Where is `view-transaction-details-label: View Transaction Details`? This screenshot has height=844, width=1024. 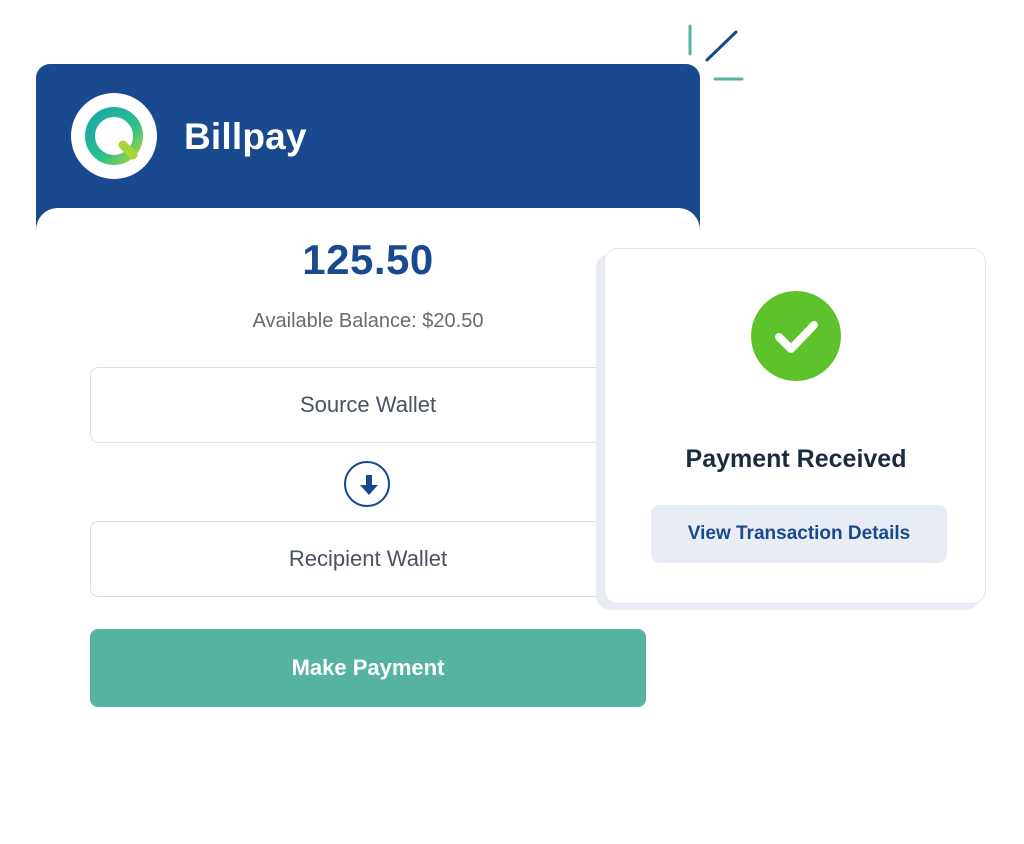
view-transaction-details-label: View Transaction Details is located at coordinates (799, 533).